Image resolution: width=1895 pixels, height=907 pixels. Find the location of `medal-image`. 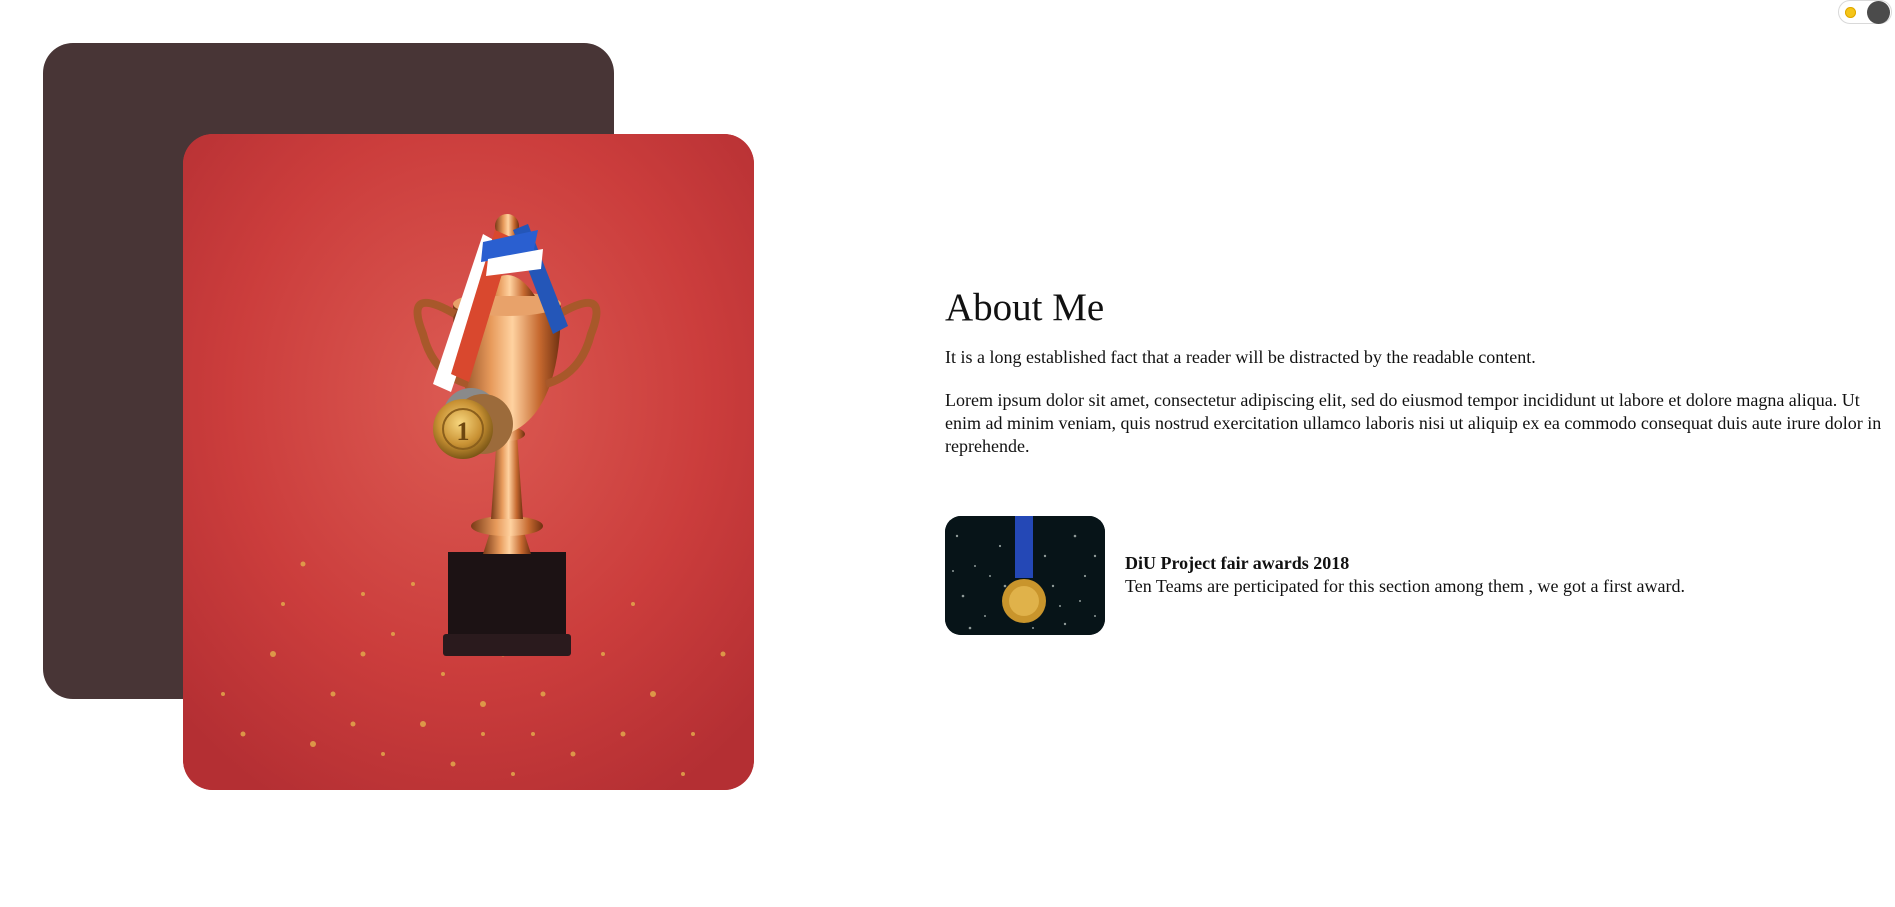

medal-image is located at coordinates (1025, 575).